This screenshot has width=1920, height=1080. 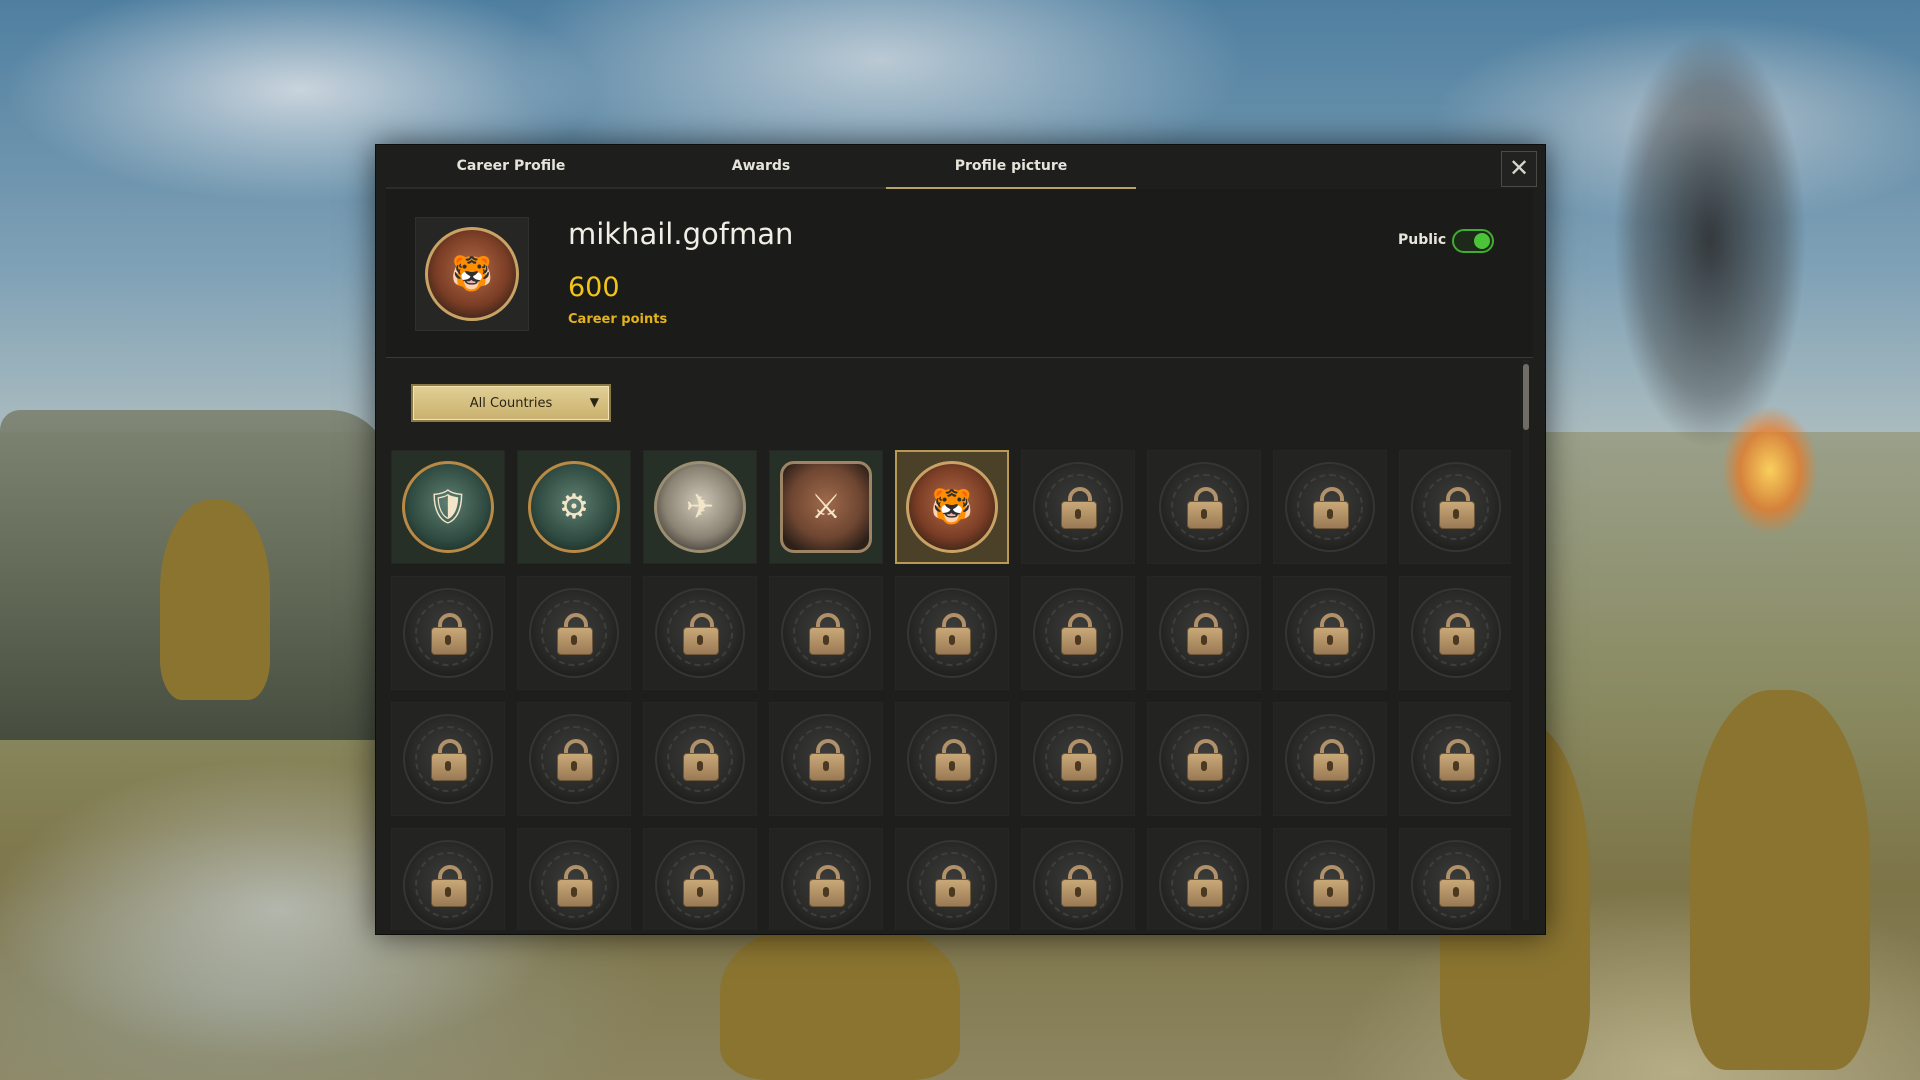 What do you see at coordinates (594, 402) in the screenshot?
I see `chevron-down-icon: ▼` at bounding box center [594, 402].